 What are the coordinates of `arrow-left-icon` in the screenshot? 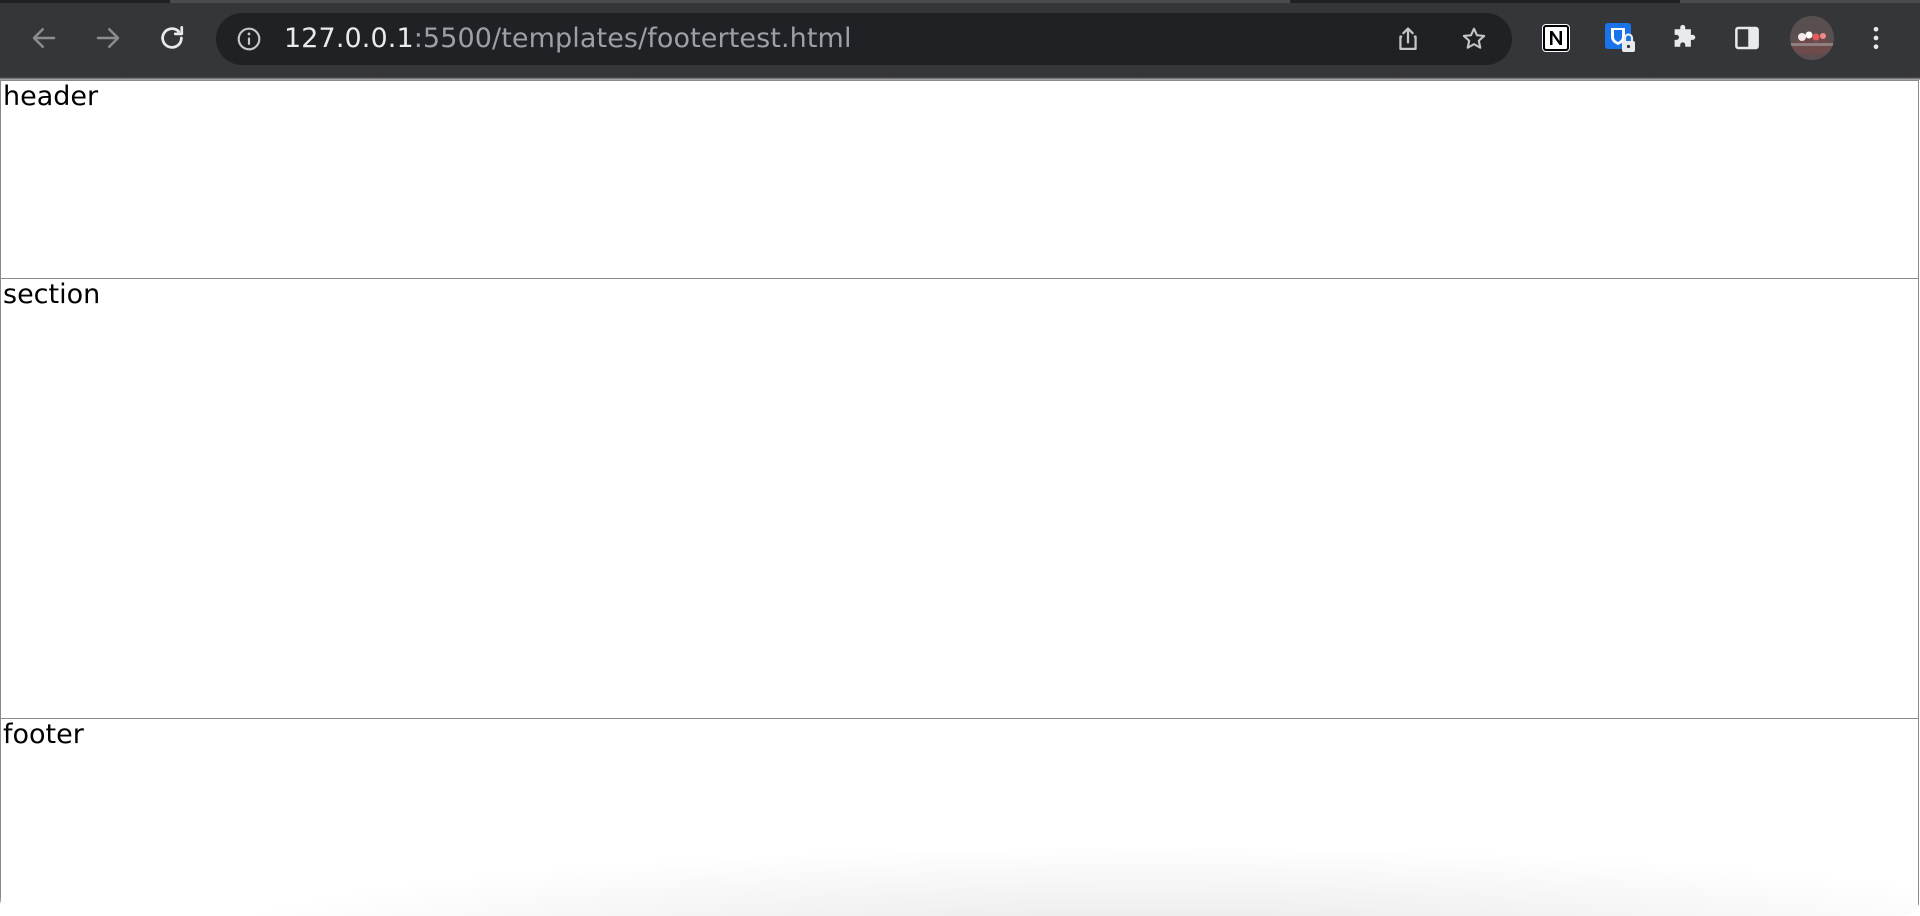 It's located at (44, 38).